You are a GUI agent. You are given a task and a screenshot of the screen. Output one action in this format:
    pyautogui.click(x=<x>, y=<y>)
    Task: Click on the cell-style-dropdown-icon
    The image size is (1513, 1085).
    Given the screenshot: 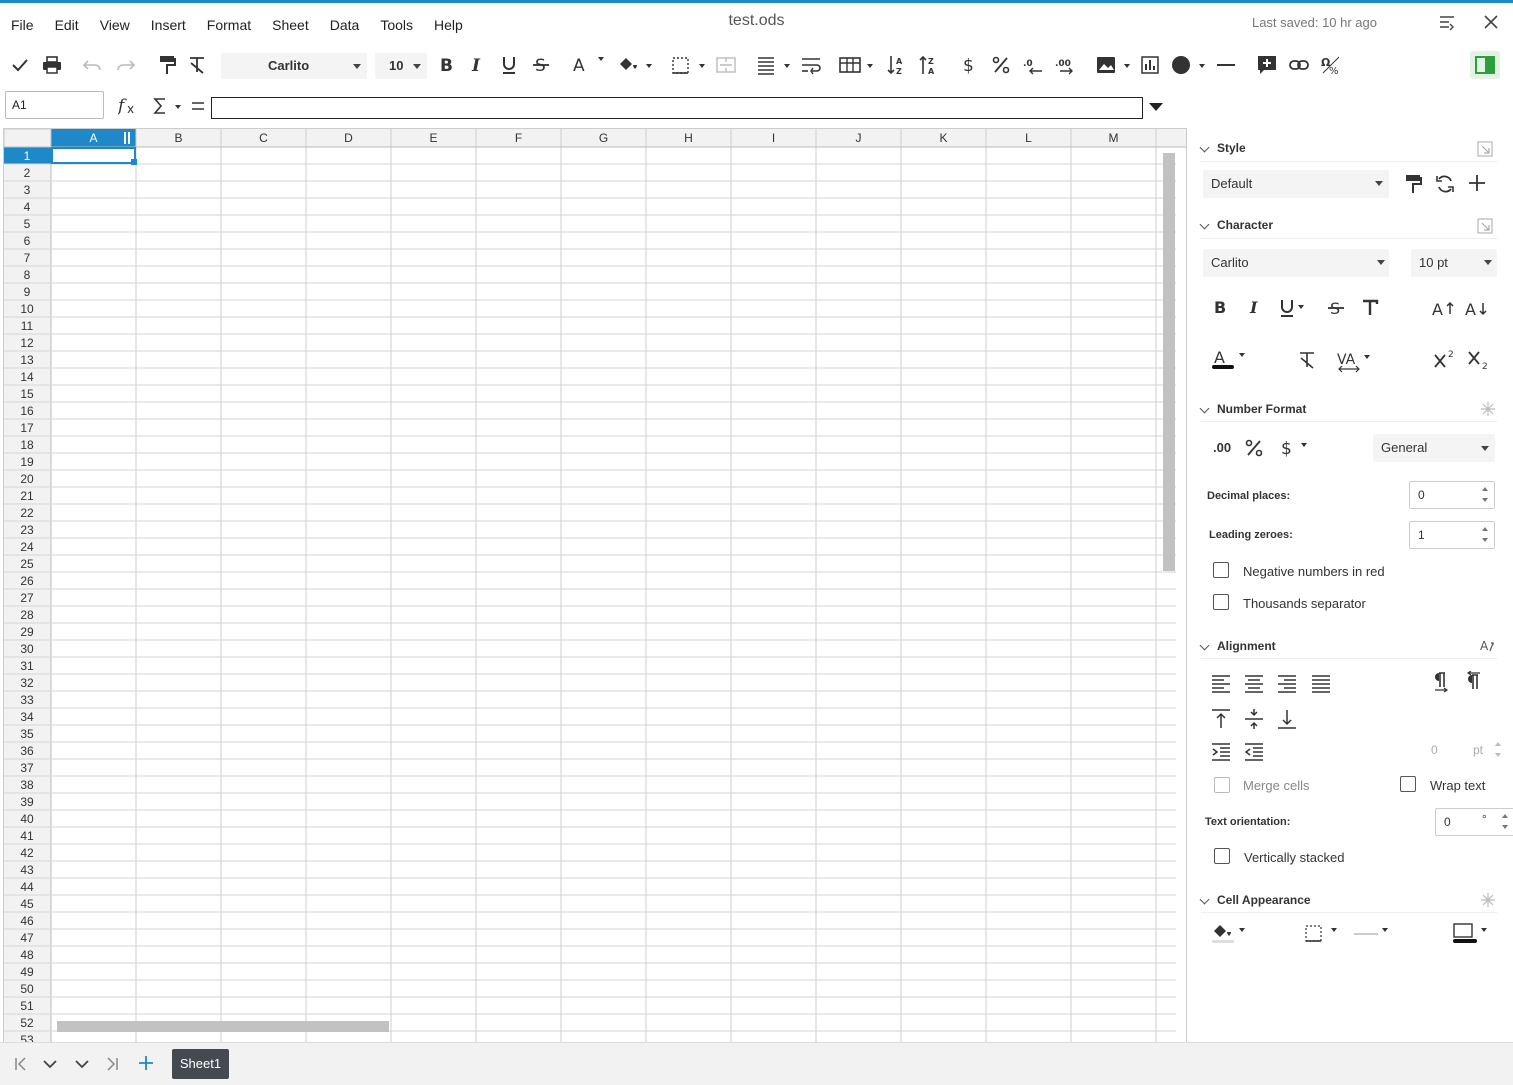 What is the action you would take?
    pyautogui.click(x=1379, y=183)
    